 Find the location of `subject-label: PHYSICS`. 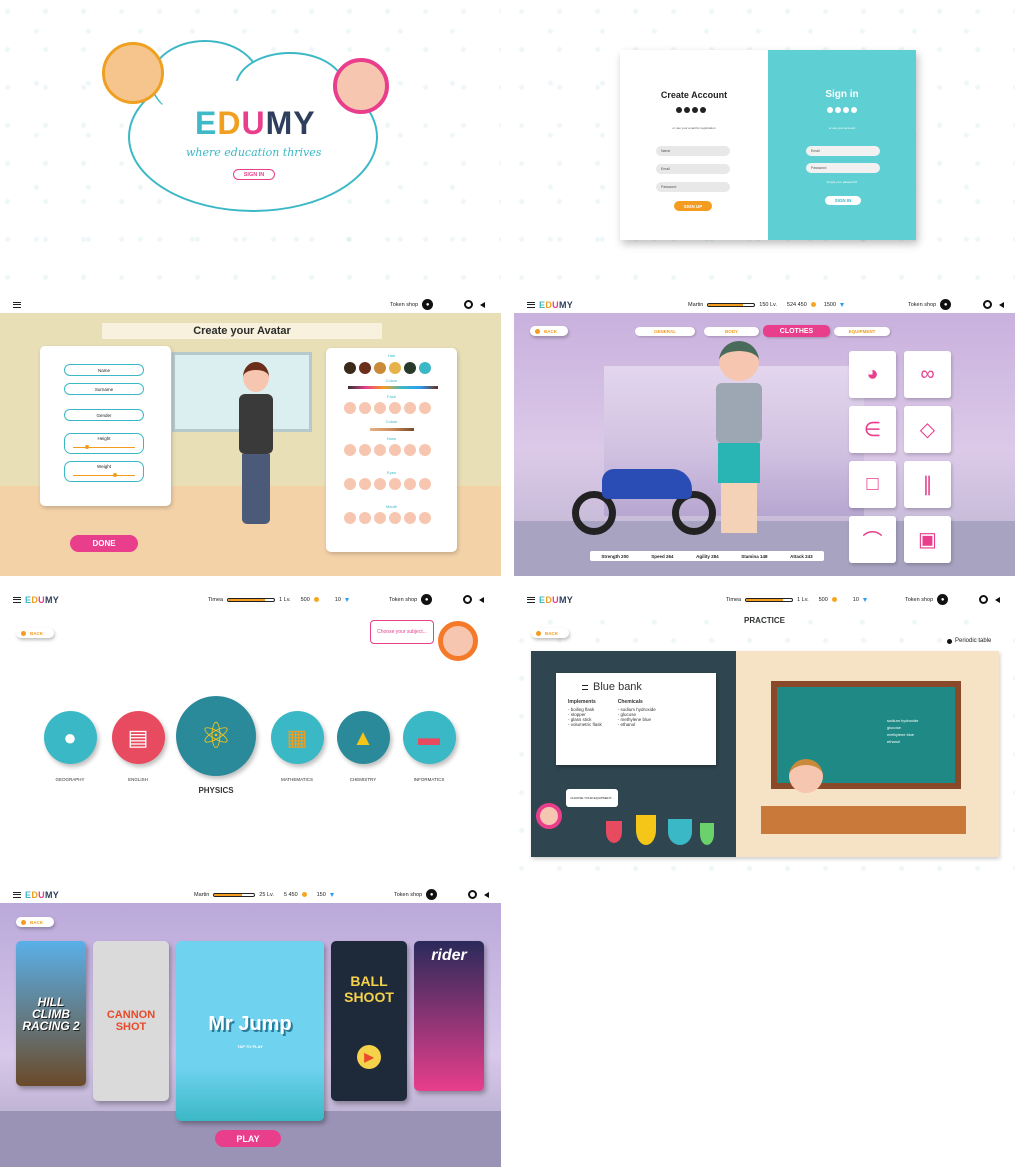

subject-label: PHYSICS is located at coordinates (216, 790).